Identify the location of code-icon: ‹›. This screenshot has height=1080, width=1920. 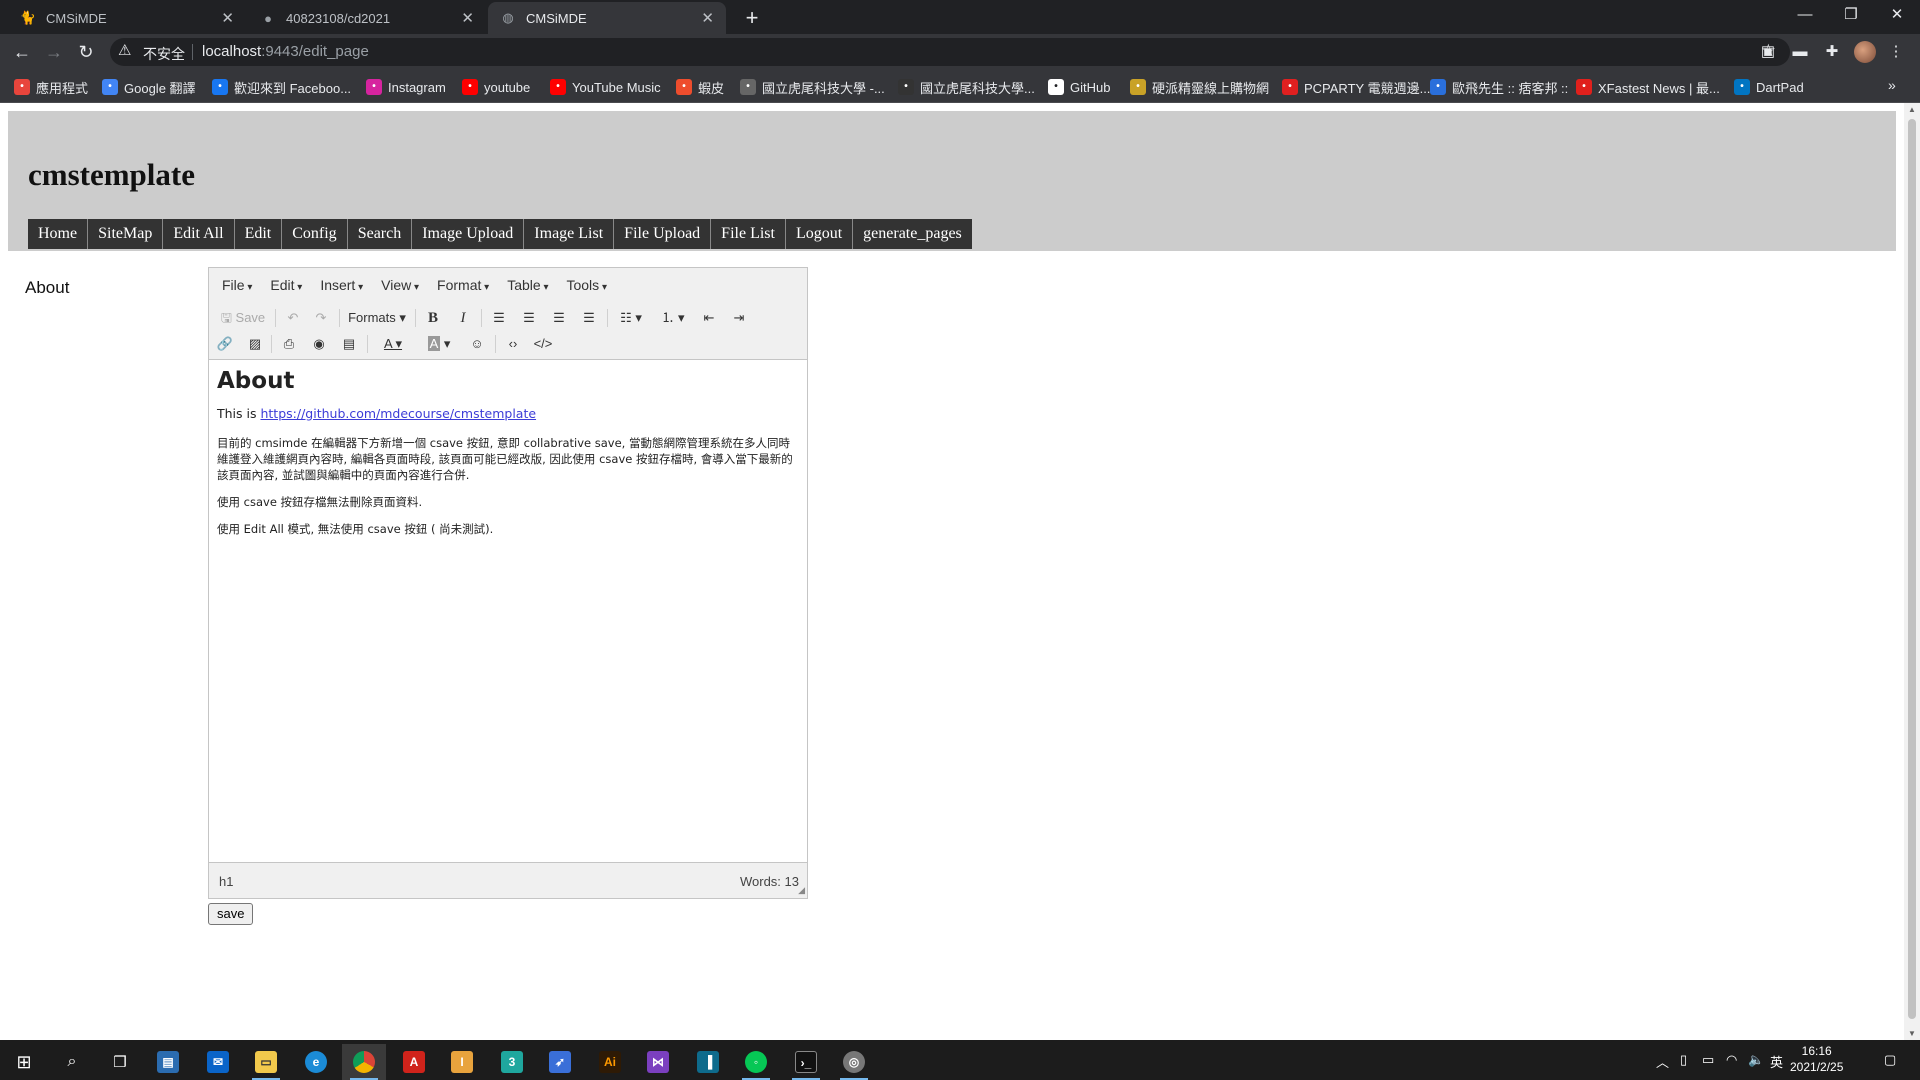
(513, 344).